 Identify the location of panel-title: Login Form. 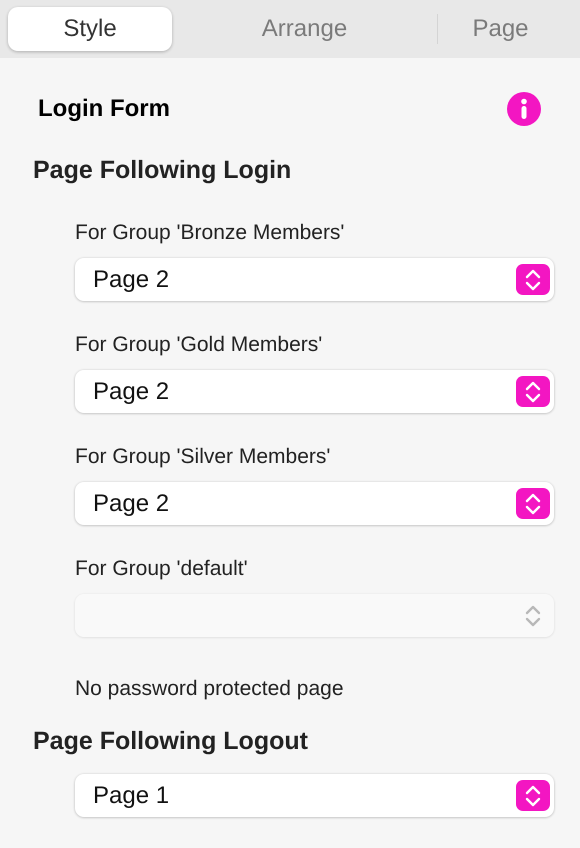
(104, 109).